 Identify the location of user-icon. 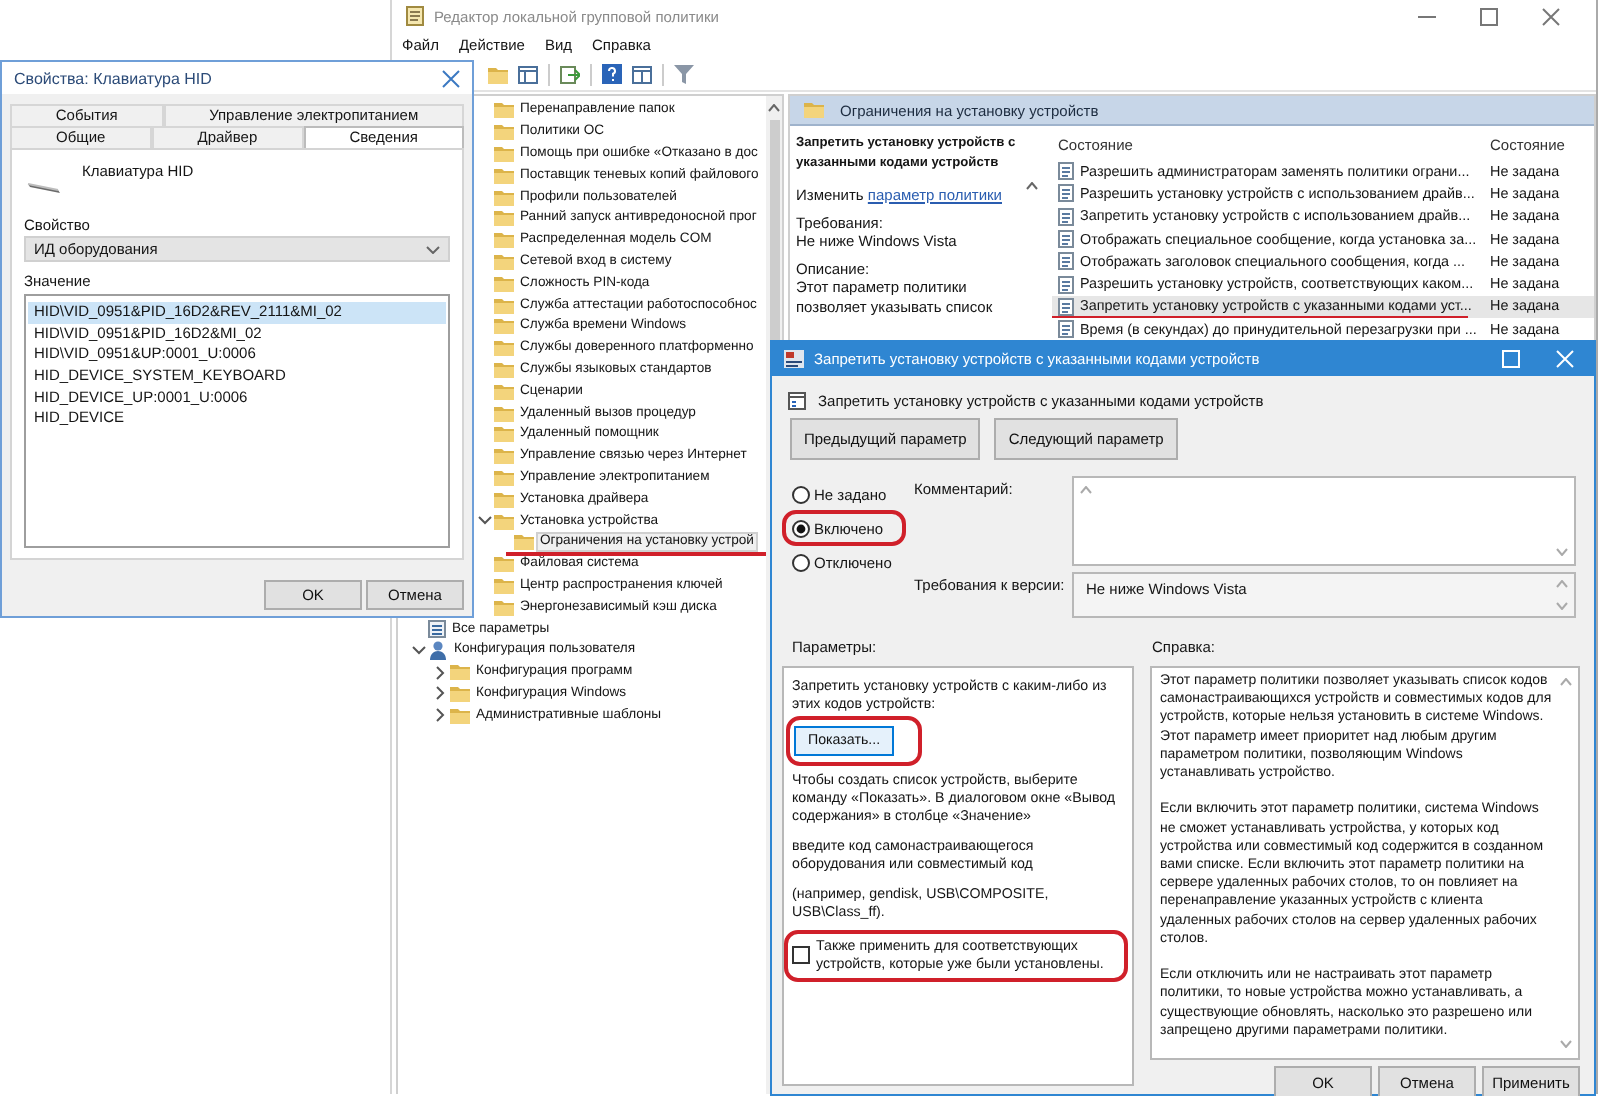
(438, 650).